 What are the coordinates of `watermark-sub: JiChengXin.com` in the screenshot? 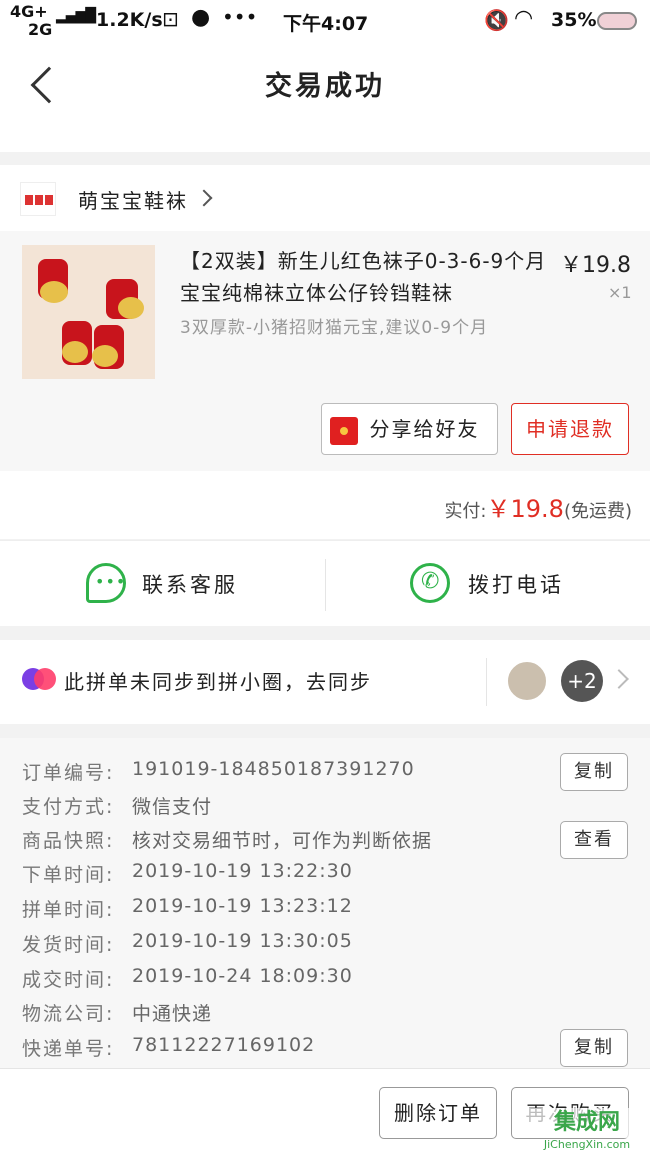 It's located at (587, 1144).